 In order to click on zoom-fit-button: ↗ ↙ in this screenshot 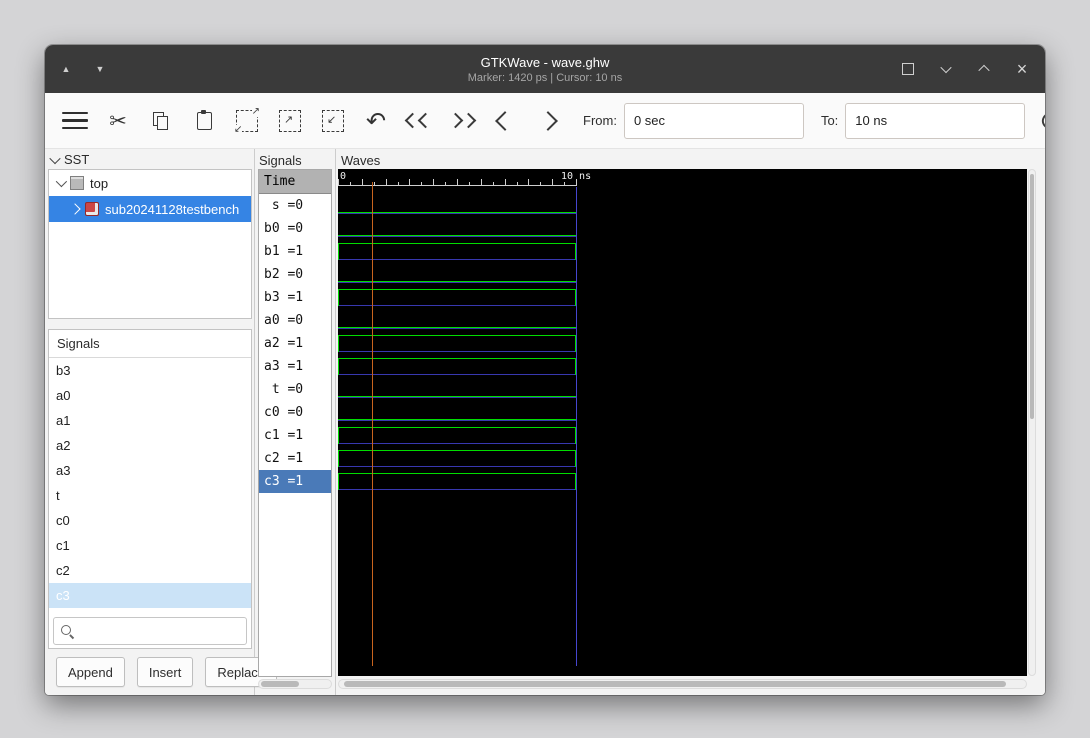, I will do `click(247, 121)`.